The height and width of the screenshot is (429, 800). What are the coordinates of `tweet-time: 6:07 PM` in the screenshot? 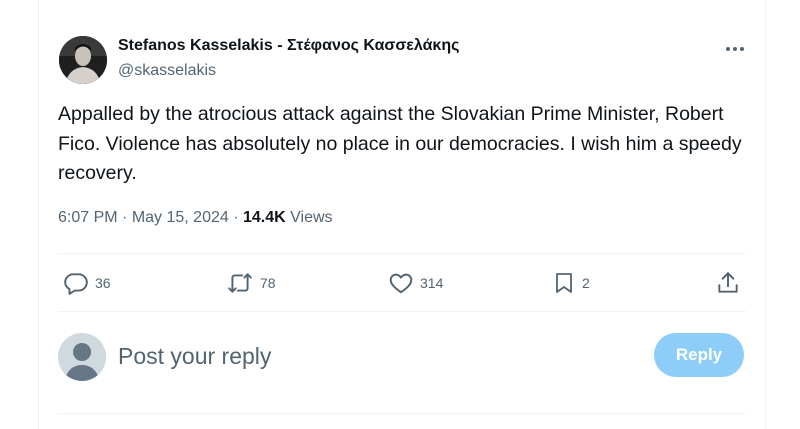 It's located at (88, 217).